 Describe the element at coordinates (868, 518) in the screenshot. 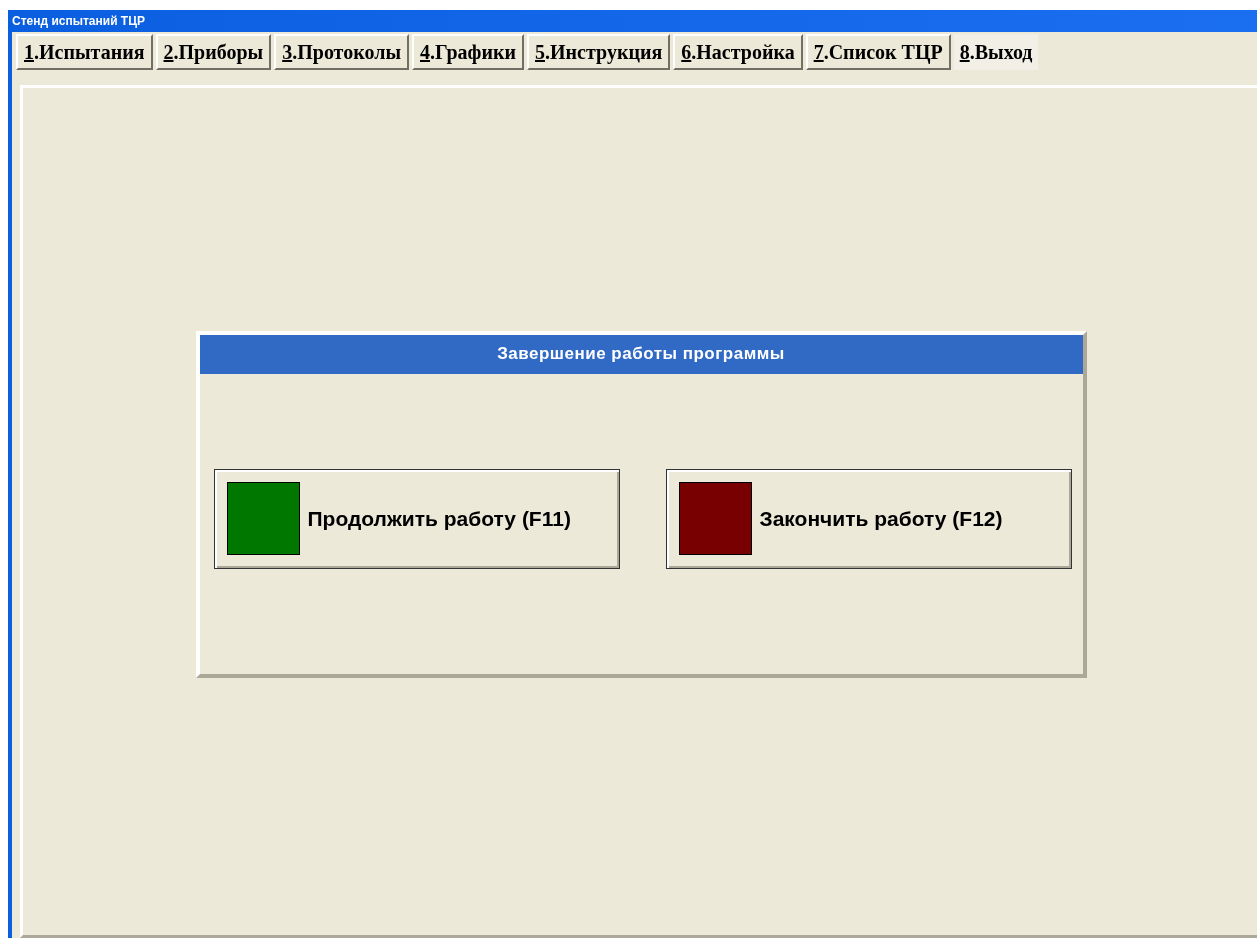

I see `dialog-button: Закончить работу (F12)` at that location.